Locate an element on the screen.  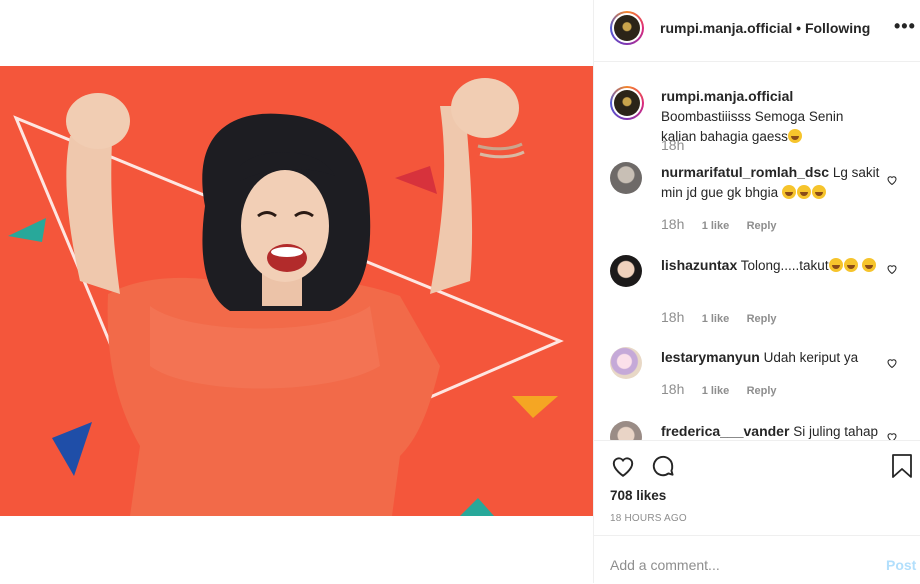
caption-meta: 18h is located at coordinates (679, 145).